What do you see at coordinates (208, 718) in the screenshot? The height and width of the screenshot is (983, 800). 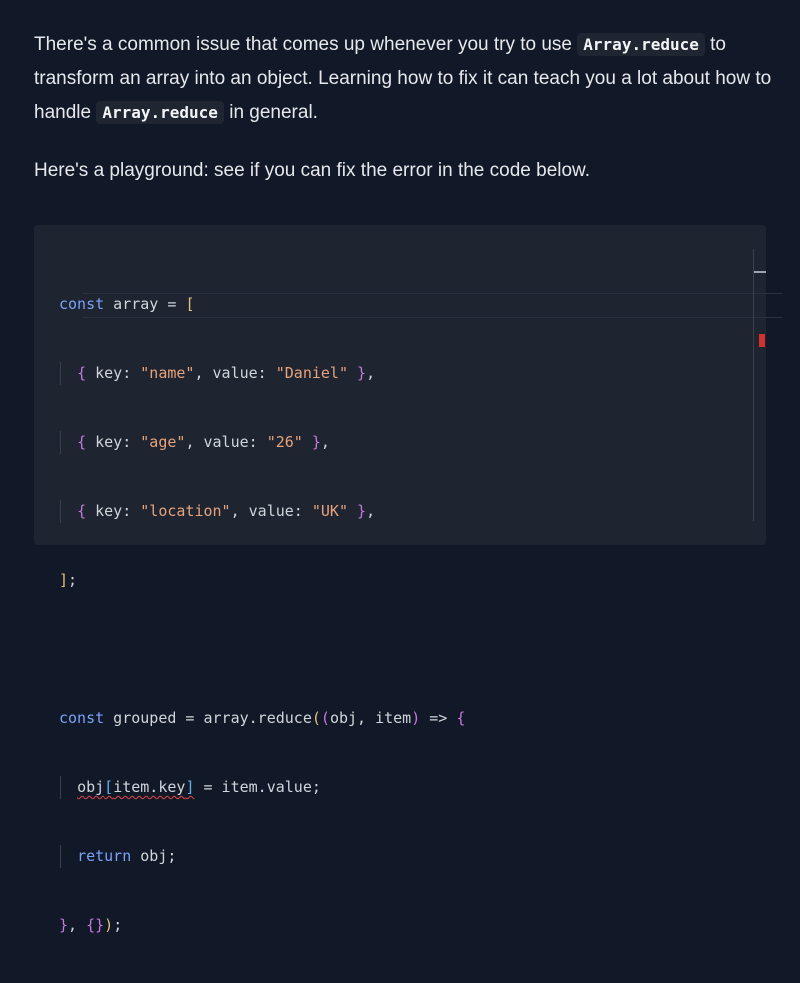 I see `token-text: grouped = array.reduce` at bounding box center [208, 718].